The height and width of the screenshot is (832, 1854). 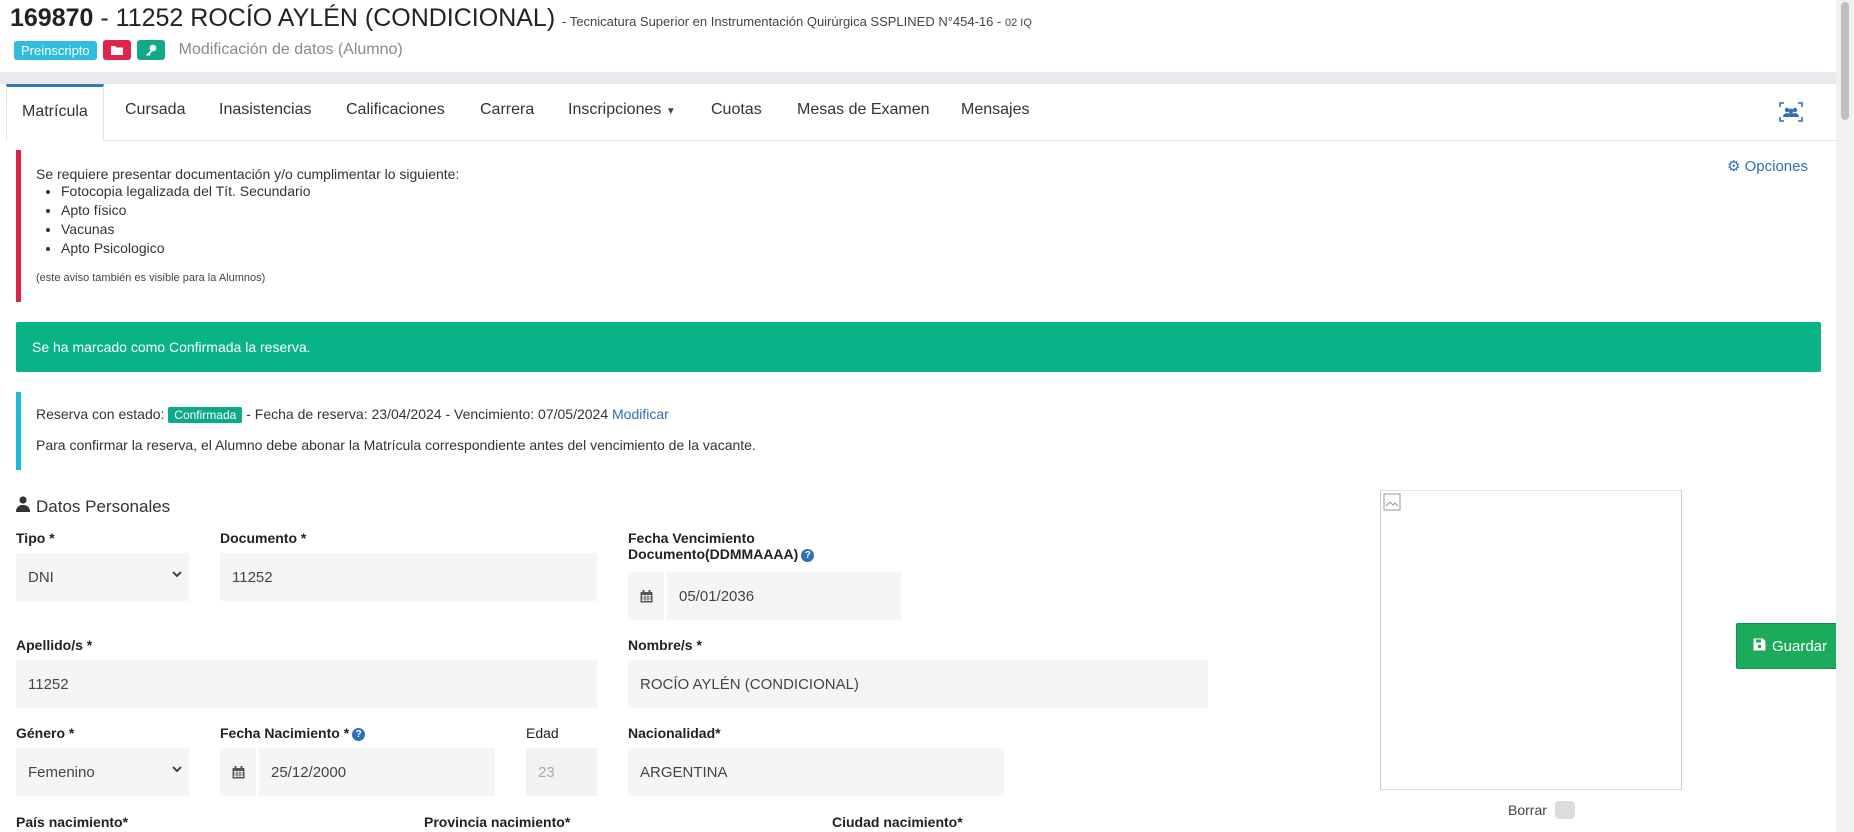 I want to click on tab-mesas-de-examen: Mesas de Examen, so click(x=863, y=112).